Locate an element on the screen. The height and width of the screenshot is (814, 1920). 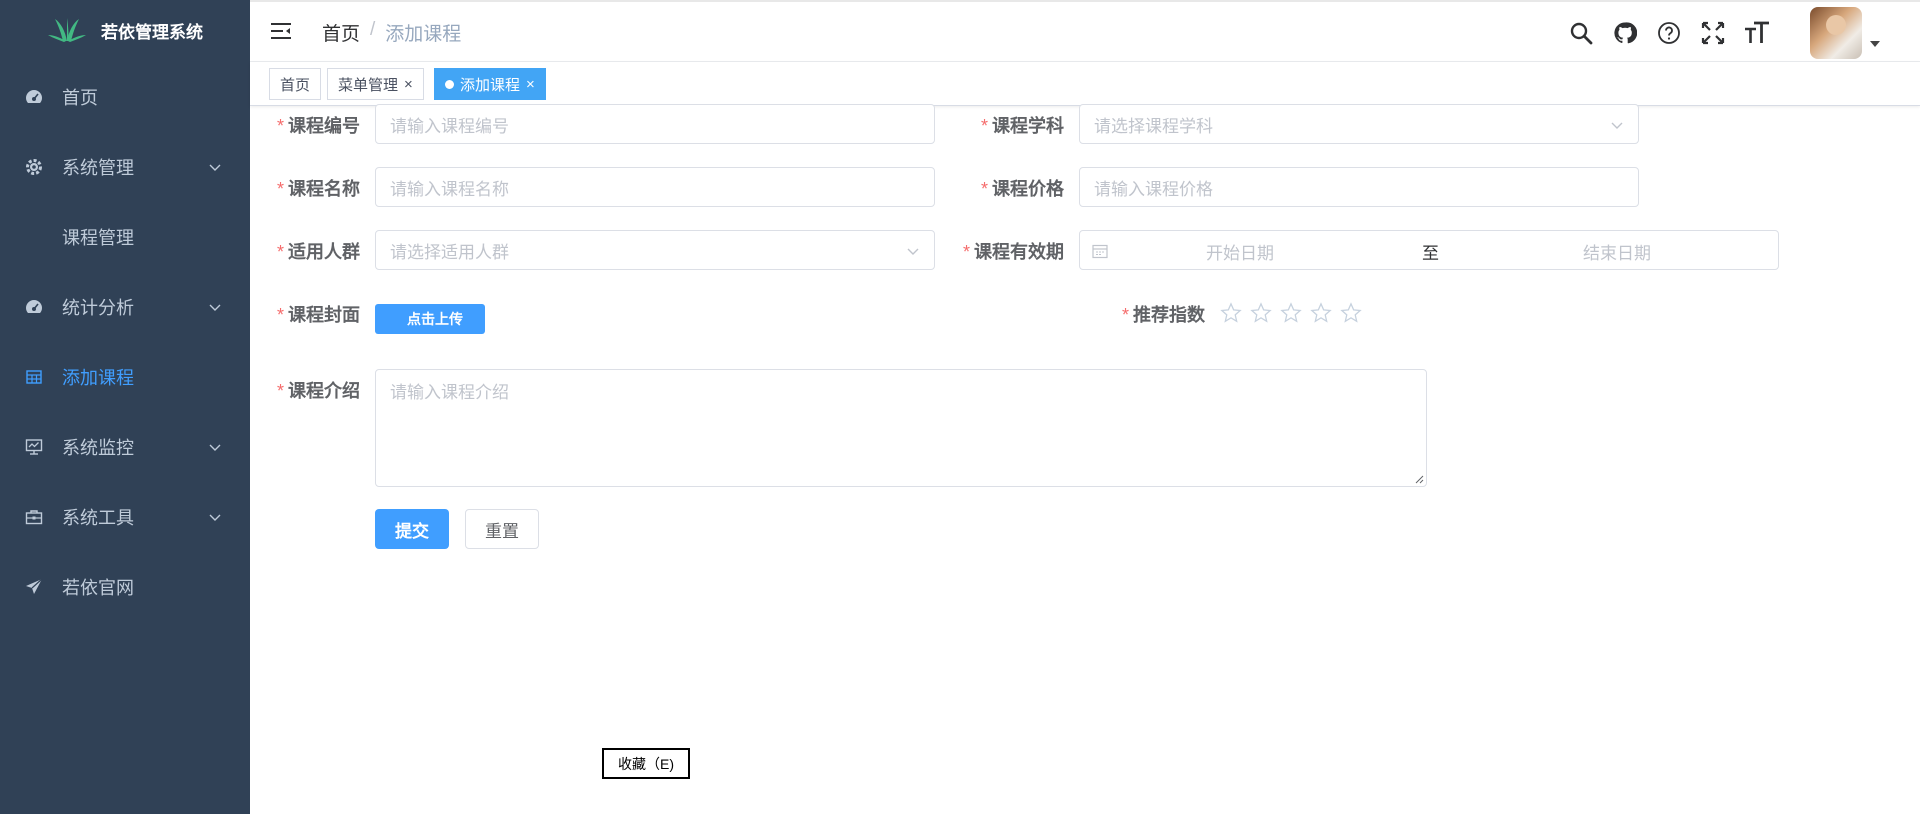
sidebar-item-label: 首页 is located at coordinates (80, 98).